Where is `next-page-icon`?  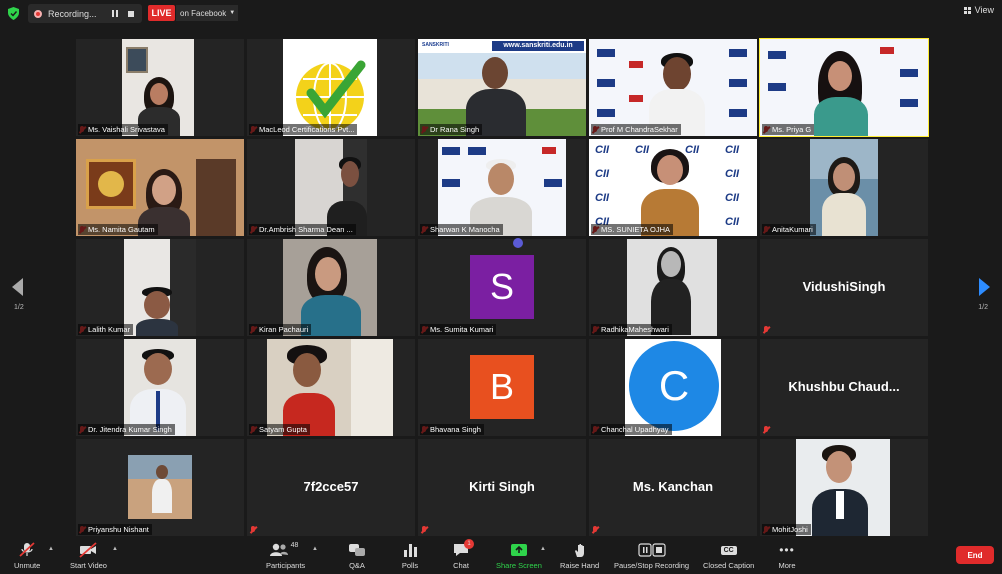 next-page-icon is located at coordinates (984, 287).